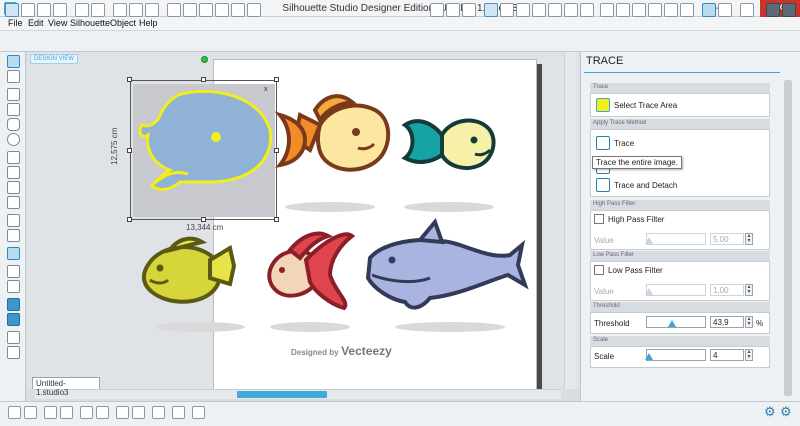 This screenshot has height=426, width=800. Describe the element at coordinates (82, 10) in the screenshot. I see `print-icon` at that location.